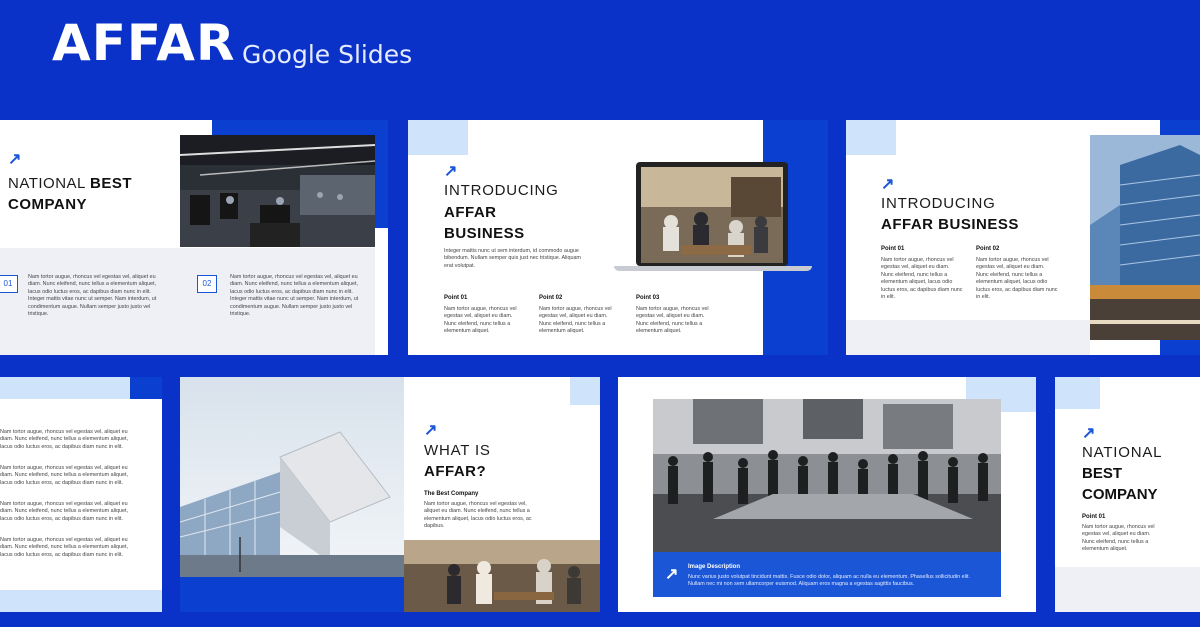 The width and height of the screenshot is (1200, 627). What do you see at coordinates (455, 471) in the screenshot?
I see `slide-title-bold: AFFAR?` at bounding box center [455, 471].